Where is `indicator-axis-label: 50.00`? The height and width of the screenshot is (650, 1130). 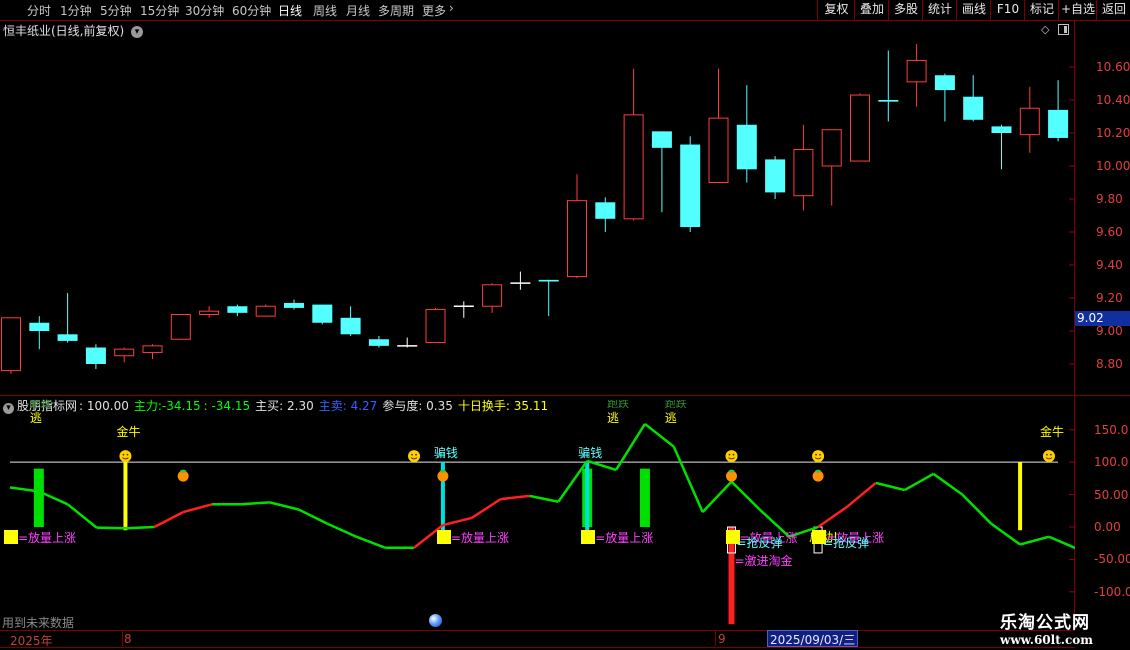
indicator-axis-label: 50.00 is located at coordinates (1111, 494).